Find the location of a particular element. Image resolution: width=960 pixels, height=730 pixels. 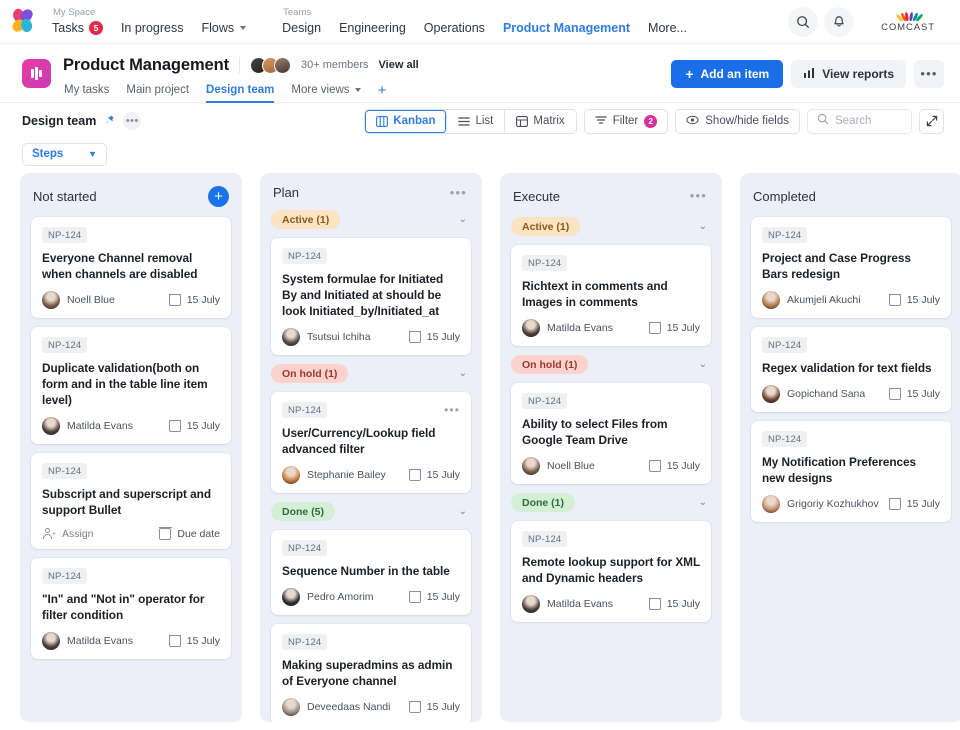

tab-main-project: Main project is located at coordinates (157, 93).